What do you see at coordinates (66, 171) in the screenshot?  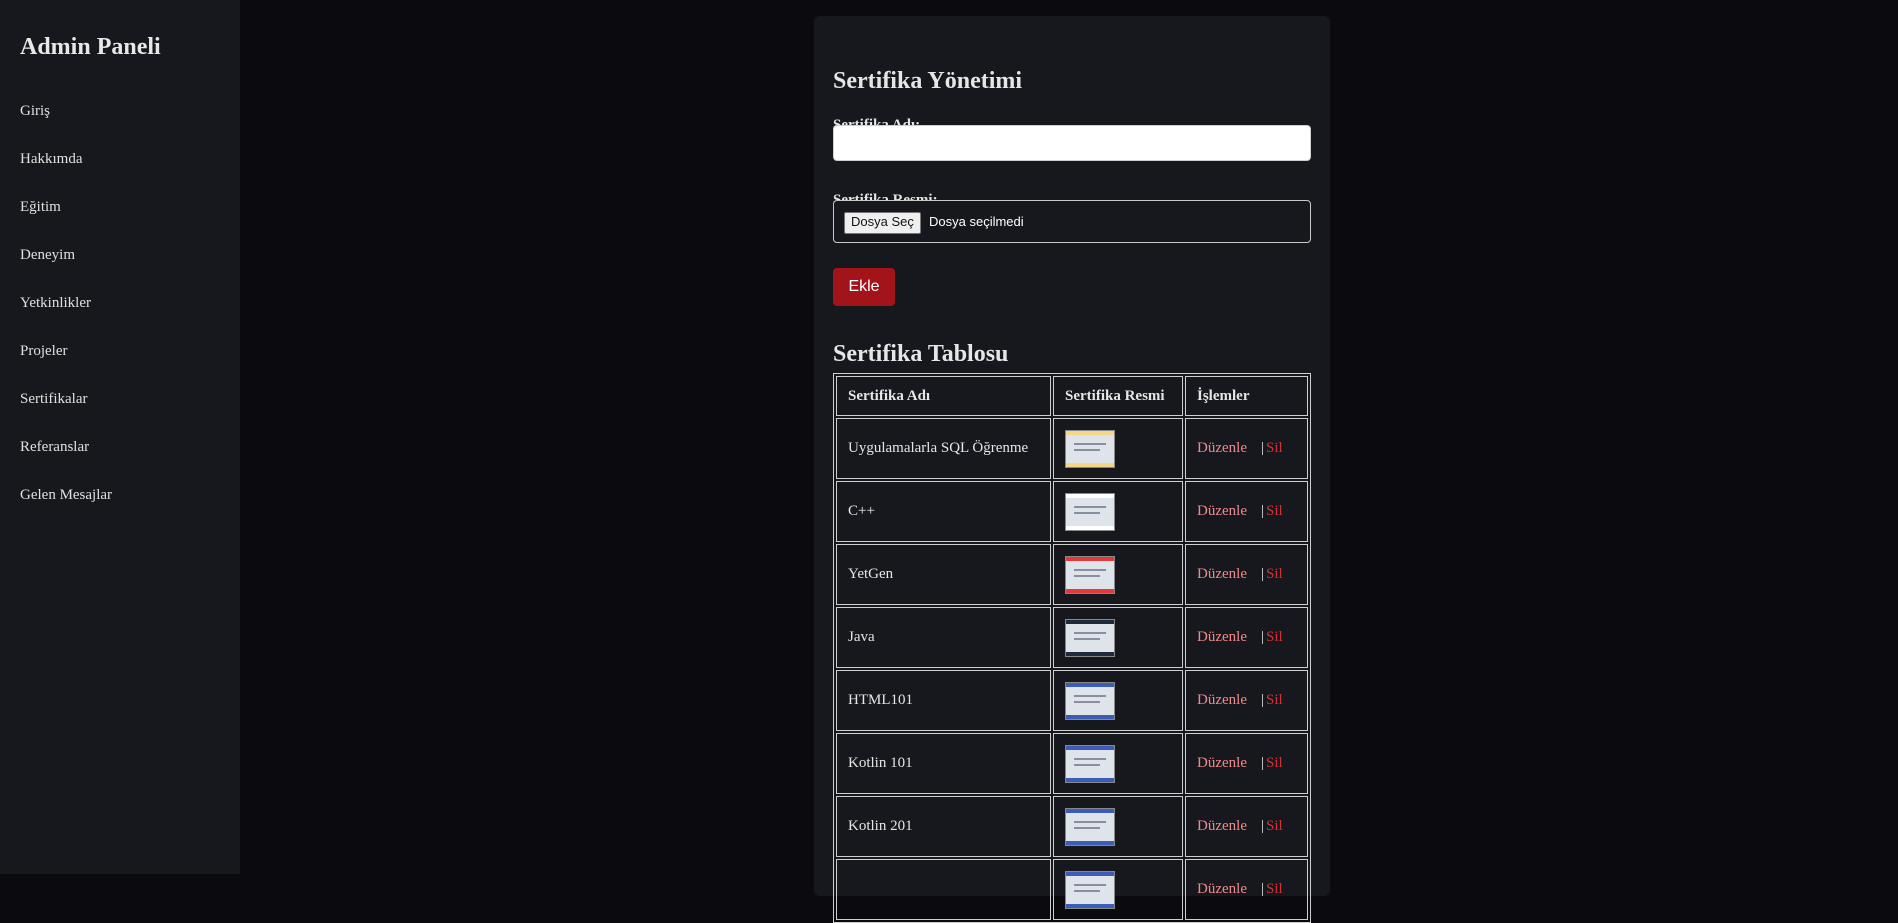 I see `sidebar-item-hakkimda: Hakkımda` at bounding box center [66, 171].